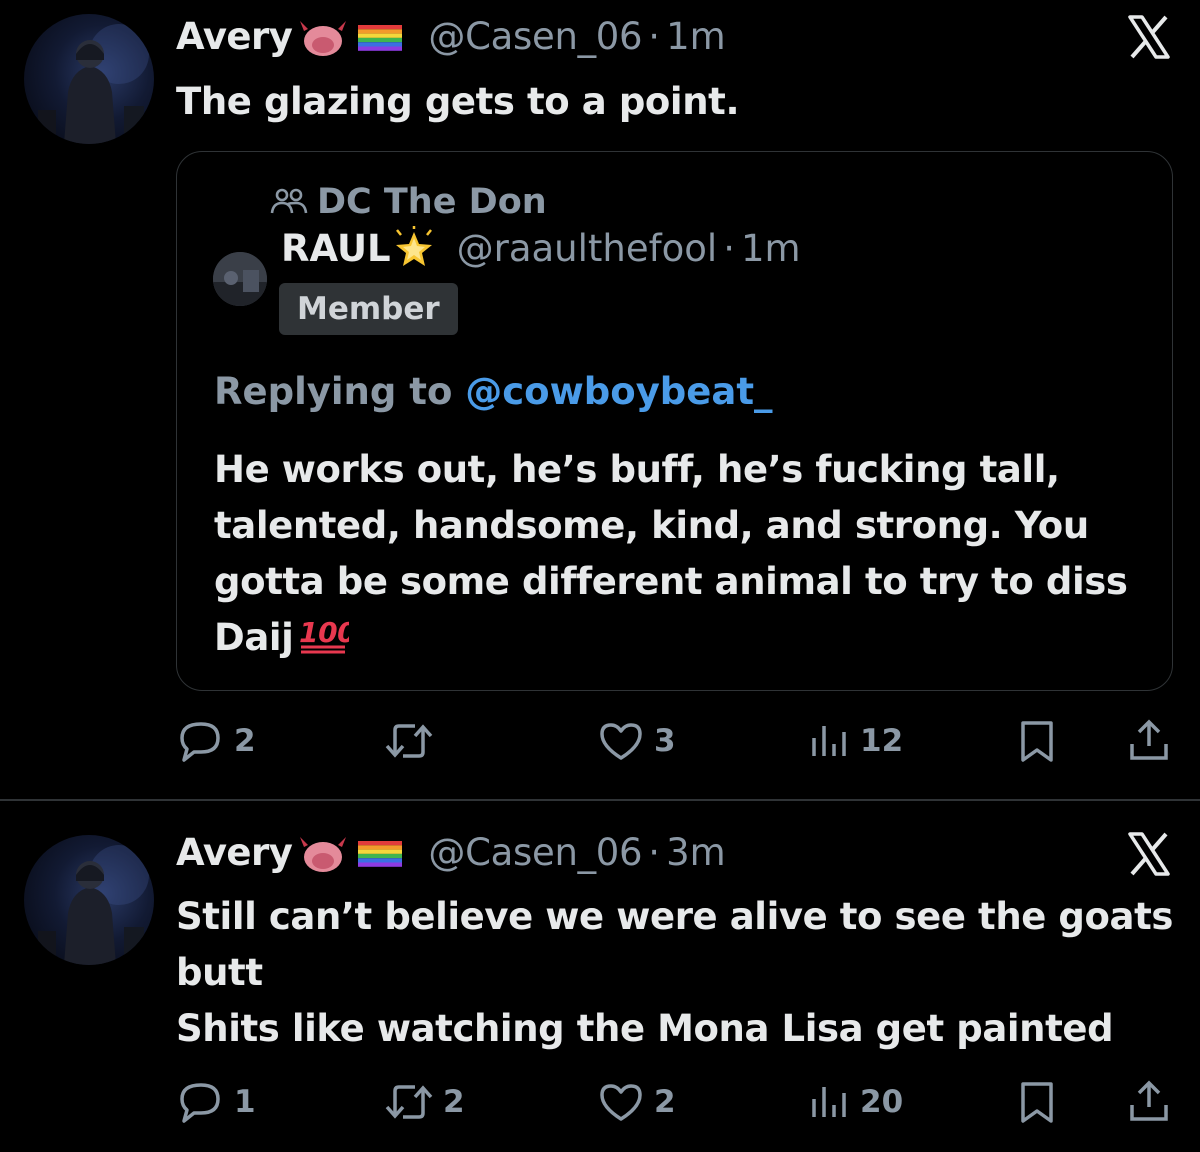 This screenshot has height=1152, width=1200. Describe the element at coordinates (454, 1102) in the screenshot. I see `retweet-count: 2` at that location.